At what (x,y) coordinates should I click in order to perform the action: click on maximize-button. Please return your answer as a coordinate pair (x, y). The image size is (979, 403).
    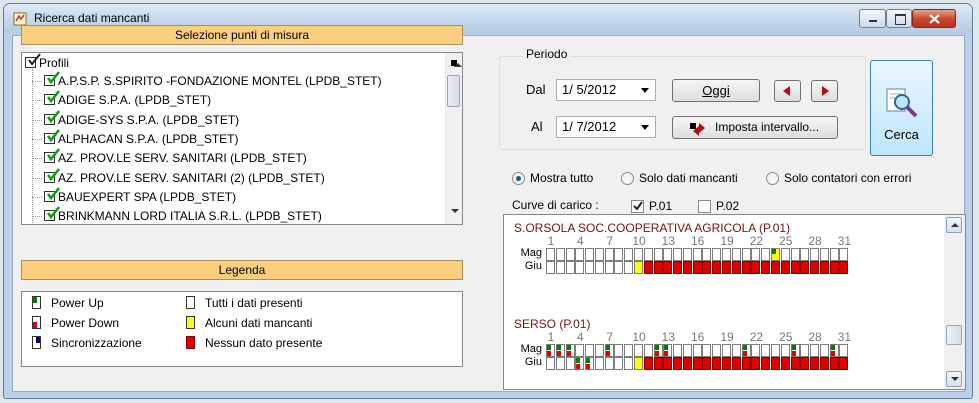
    Looking at the image, I should click on (899, 18).